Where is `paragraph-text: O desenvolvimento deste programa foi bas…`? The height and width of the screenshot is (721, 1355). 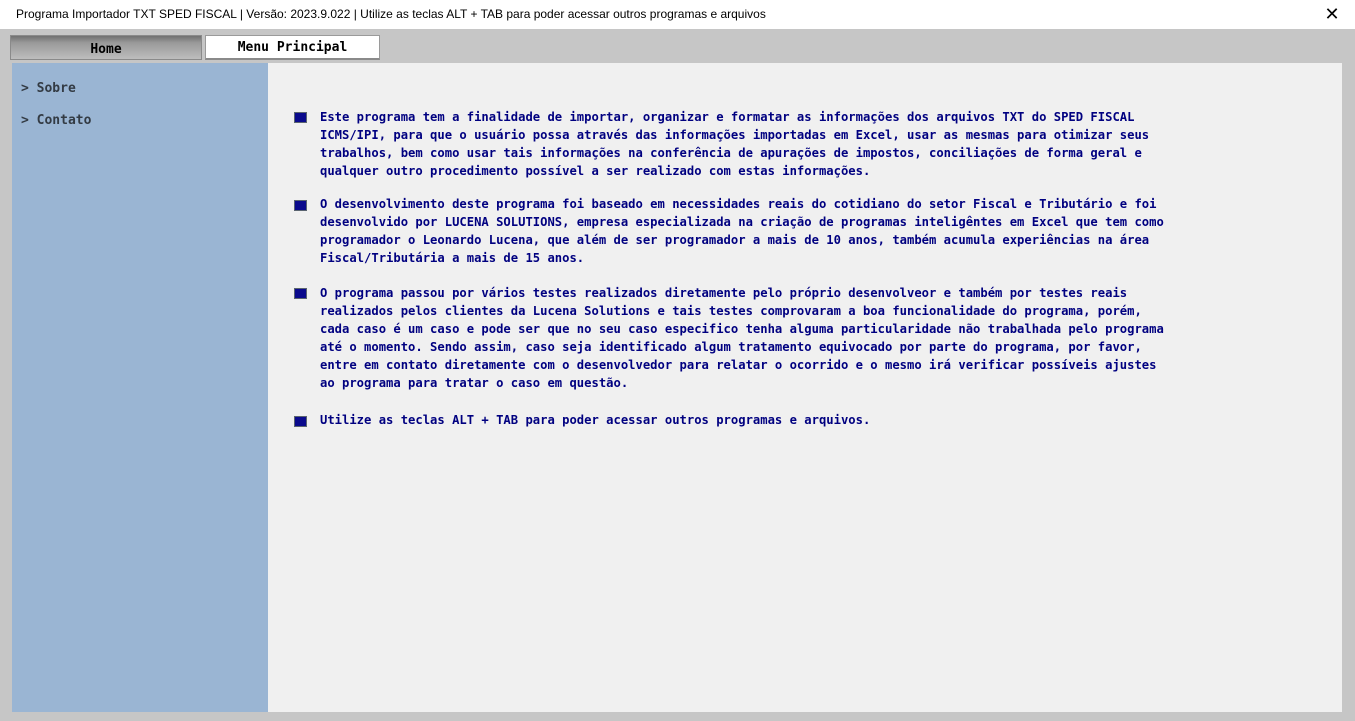
paragraph-text: O desenvolvimento deste programa foi bas… is located at coordinates (742, 231).